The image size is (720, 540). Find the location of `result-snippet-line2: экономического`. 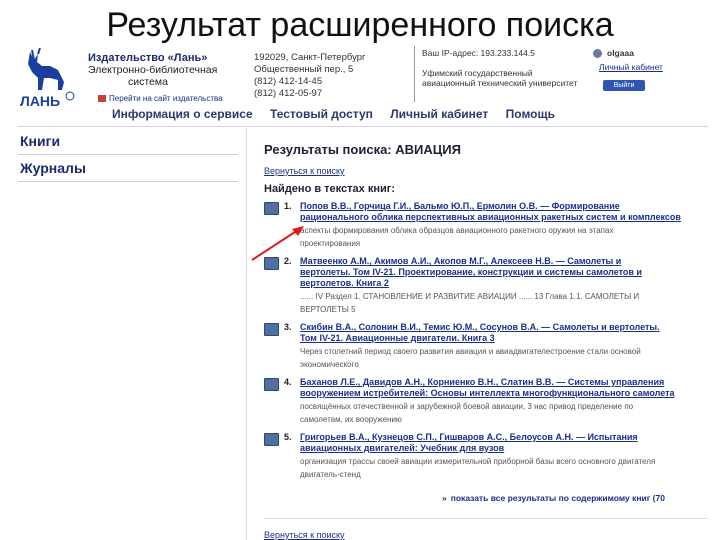

result-snippet-line2: экономического is located at coordinates (329, 364).